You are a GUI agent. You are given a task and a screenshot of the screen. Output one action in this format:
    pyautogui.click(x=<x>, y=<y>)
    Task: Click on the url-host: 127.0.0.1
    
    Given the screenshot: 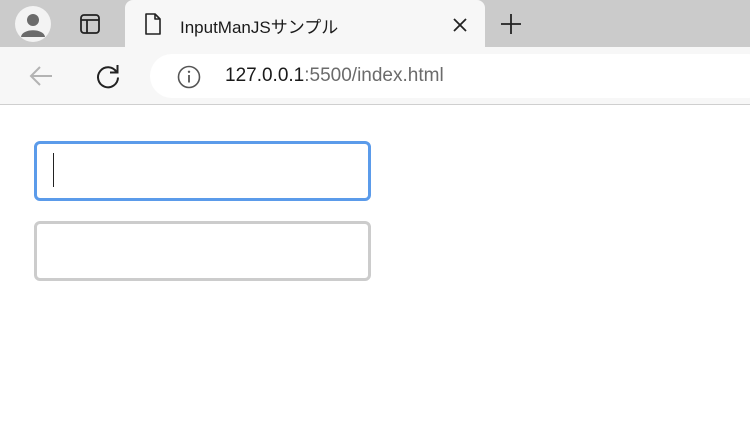 What is the action you would take?
    pyautogui.click(x=265, y=75)
    